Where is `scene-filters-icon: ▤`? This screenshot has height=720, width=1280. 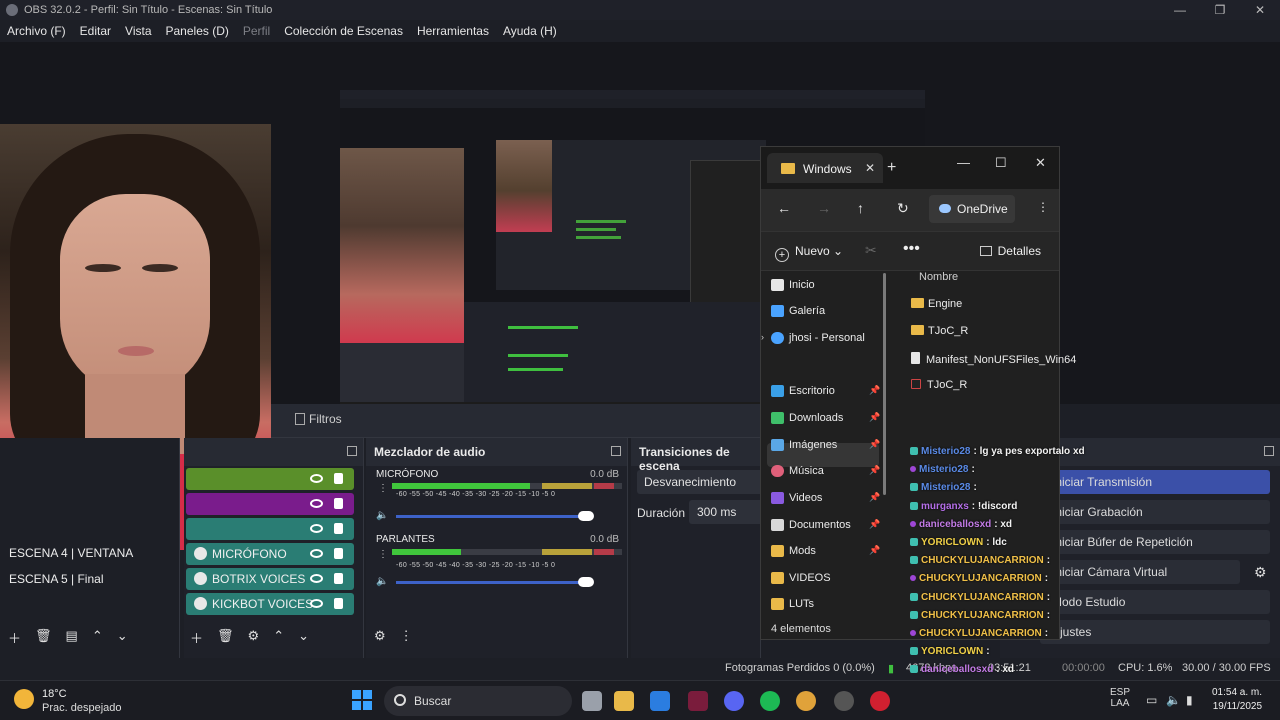 scene-filters-icon: ▤ is located at coordinates (72, 639).